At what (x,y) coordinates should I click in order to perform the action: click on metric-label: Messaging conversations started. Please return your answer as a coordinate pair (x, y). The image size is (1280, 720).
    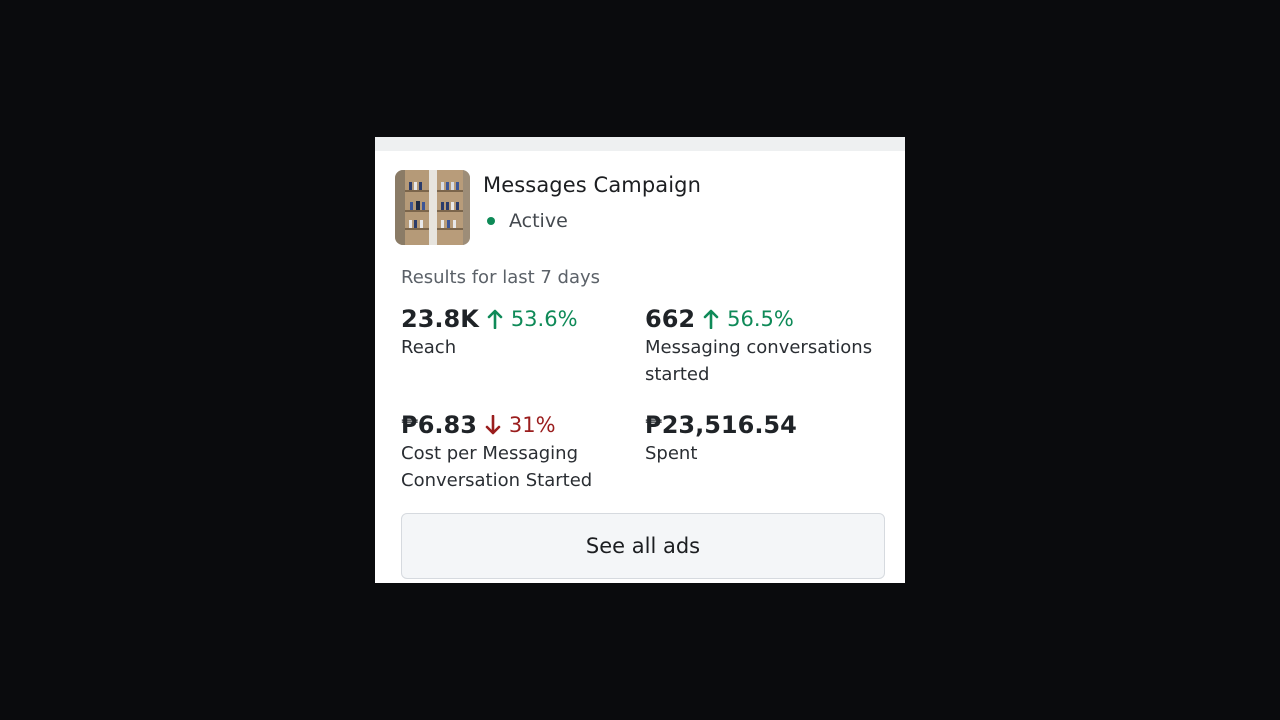
    Looking at the image, I should click on (759, 361).